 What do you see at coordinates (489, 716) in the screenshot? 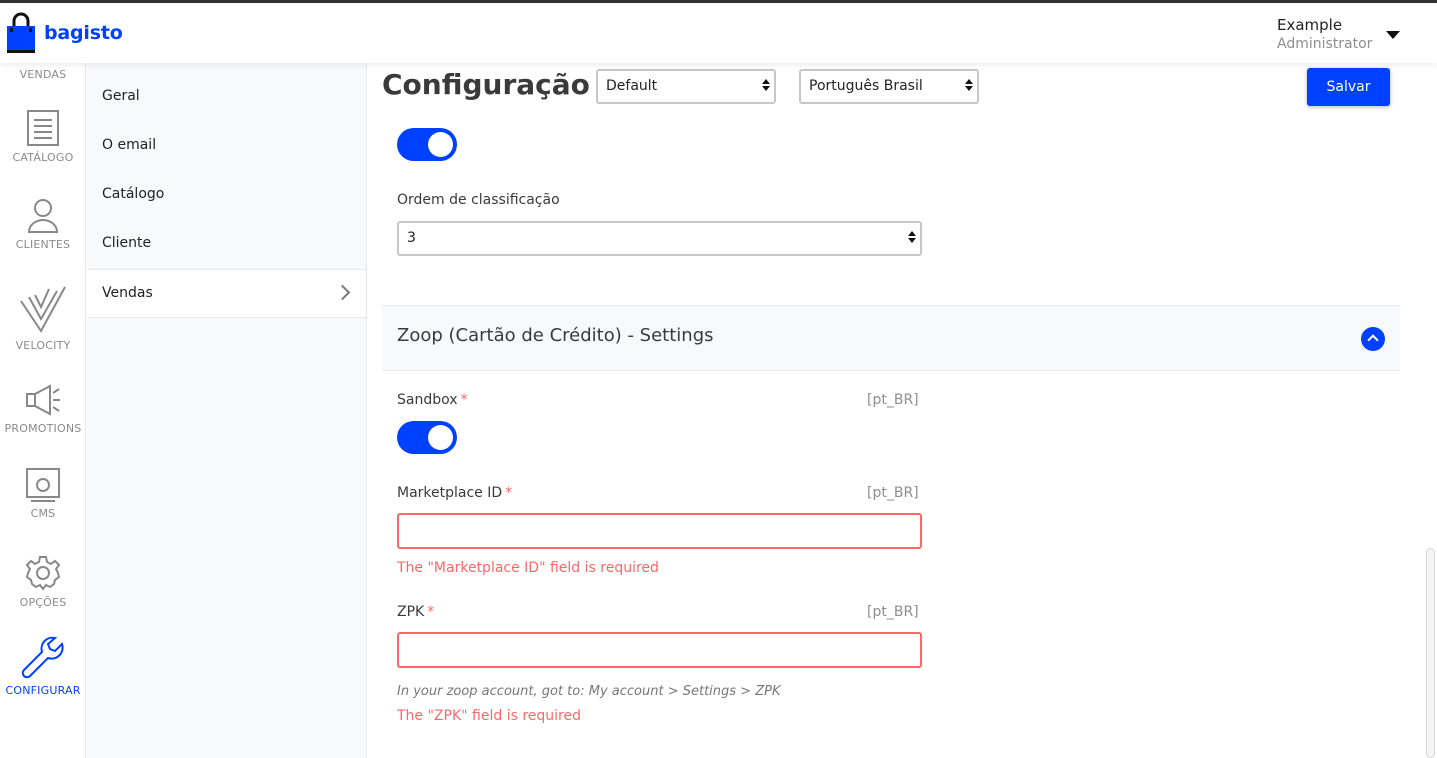
I see `zpk-error: The "ZPK" field is required` at bounding box center [489, 716].